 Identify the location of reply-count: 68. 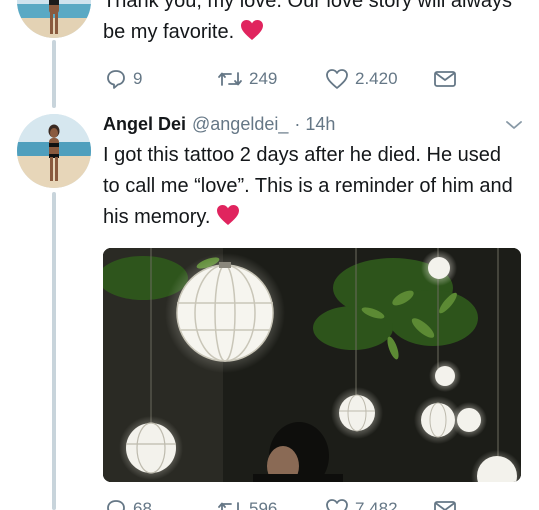
(142, 504).